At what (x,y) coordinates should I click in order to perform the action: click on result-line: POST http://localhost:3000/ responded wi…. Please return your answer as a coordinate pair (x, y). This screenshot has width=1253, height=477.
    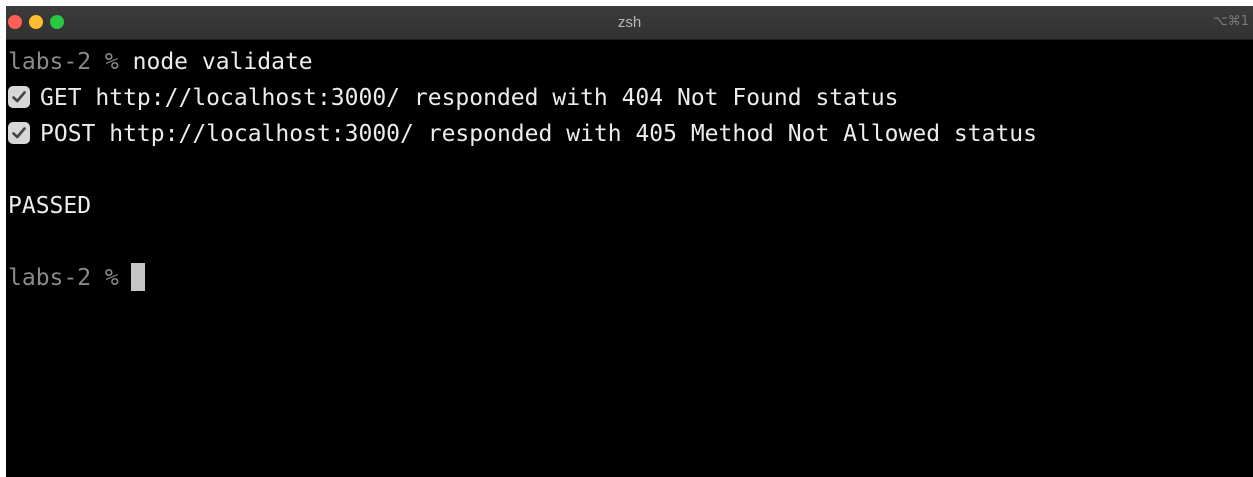
    Looking at the image, I should click on (628, 134).